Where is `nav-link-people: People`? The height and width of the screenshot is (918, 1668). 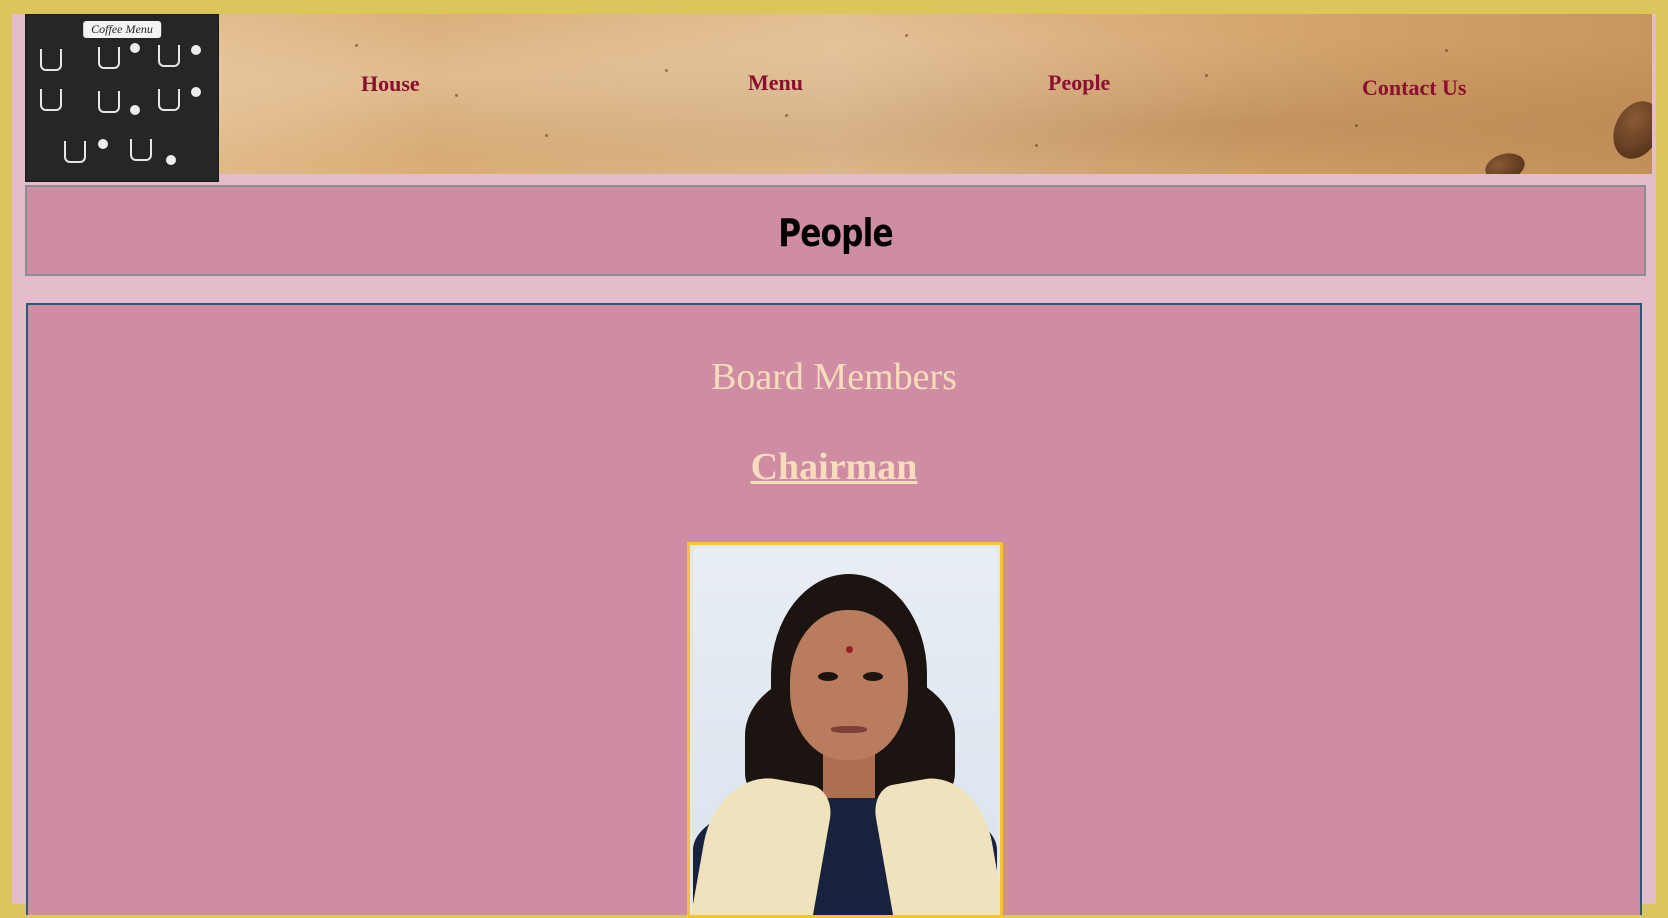 nav-link-people: People is located at coordinates (1079, 83).